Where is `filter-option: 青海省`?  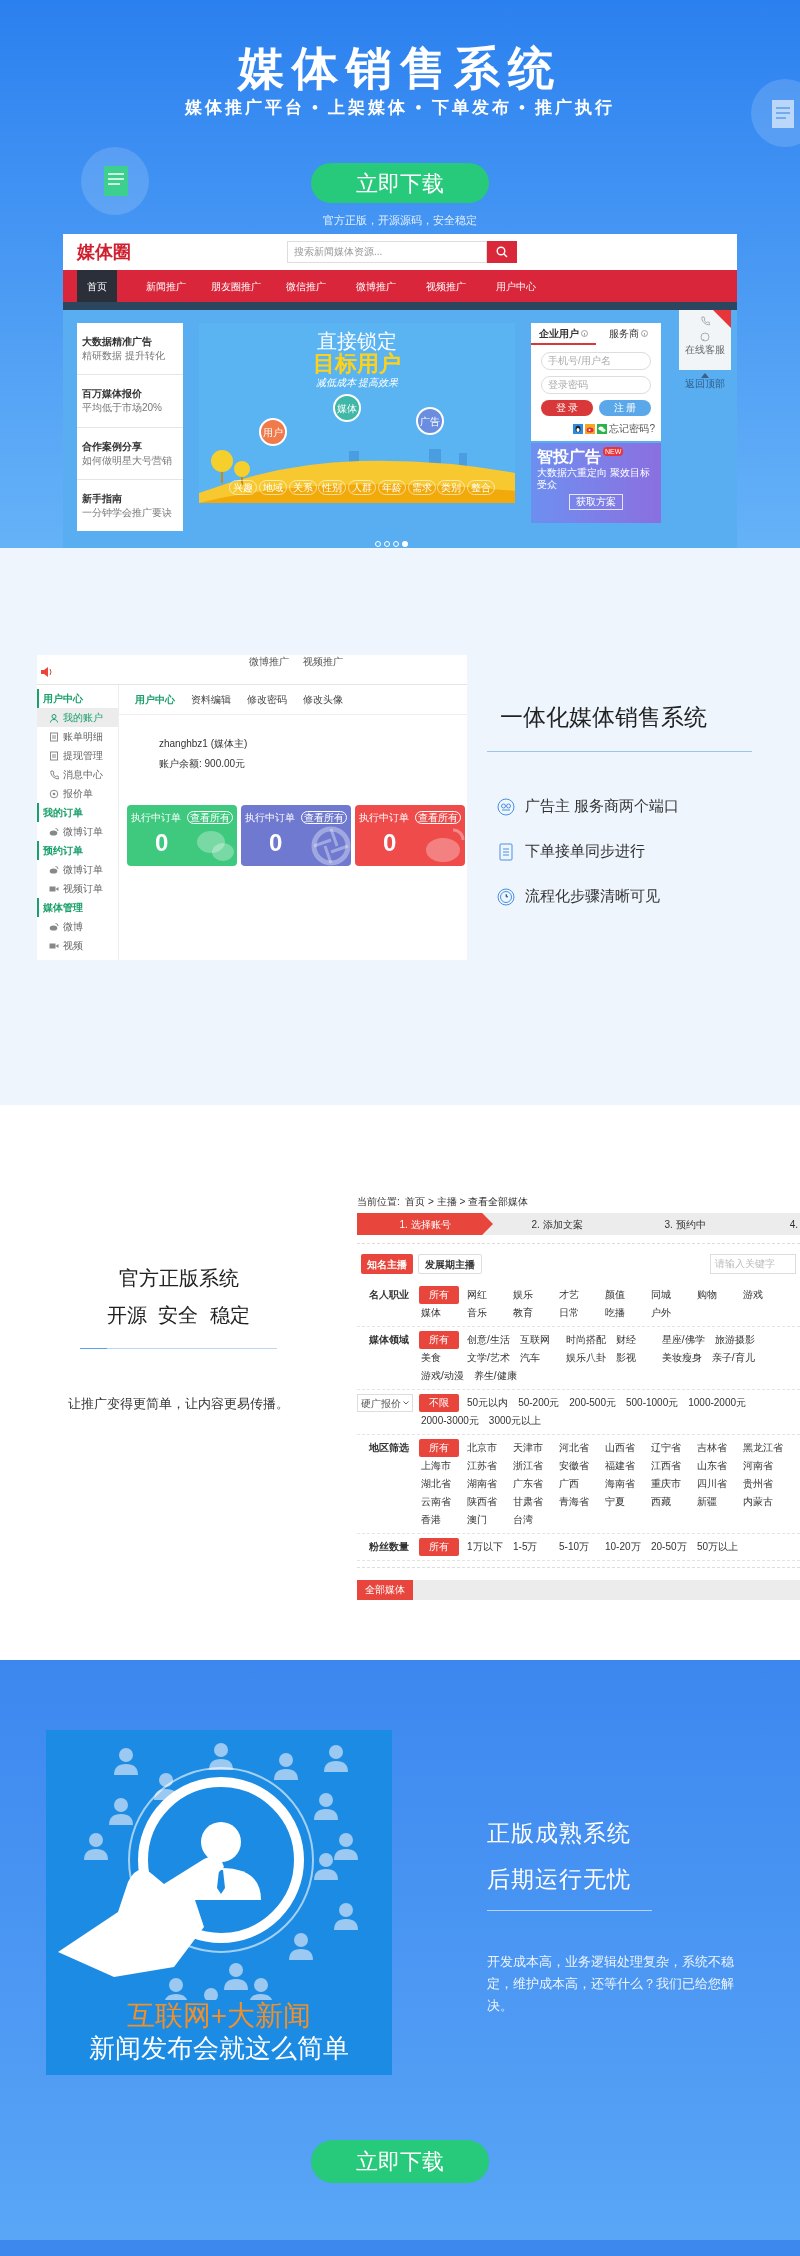 filter-option: 青海省 is located at coordinates (577, 1502).